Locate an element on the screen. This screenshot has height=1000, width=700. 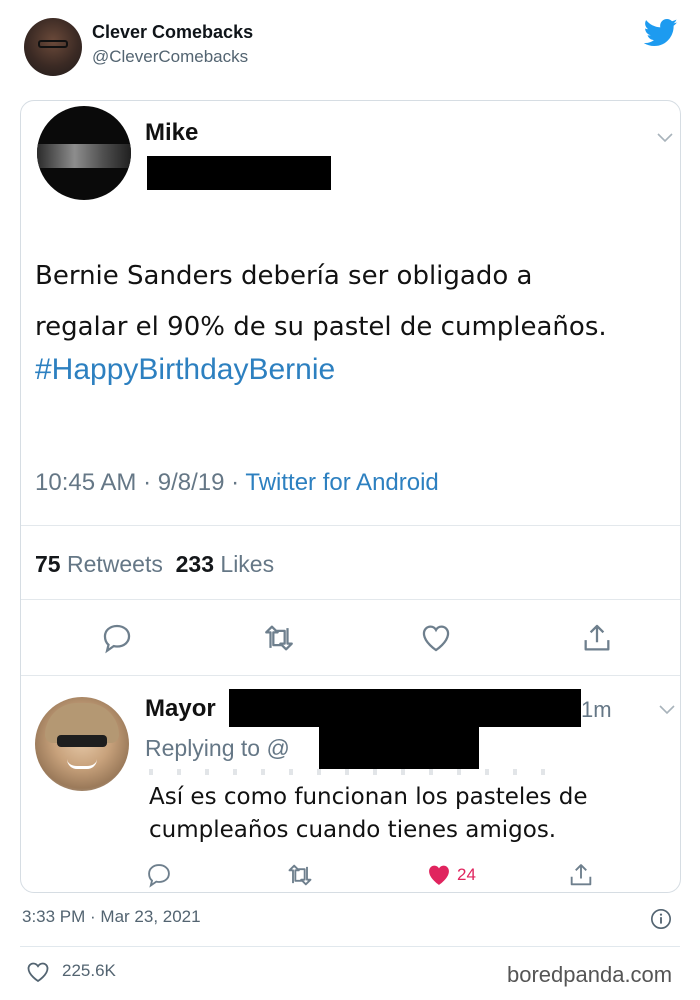
reply-author-avatar is located at coordinates (82, 744).